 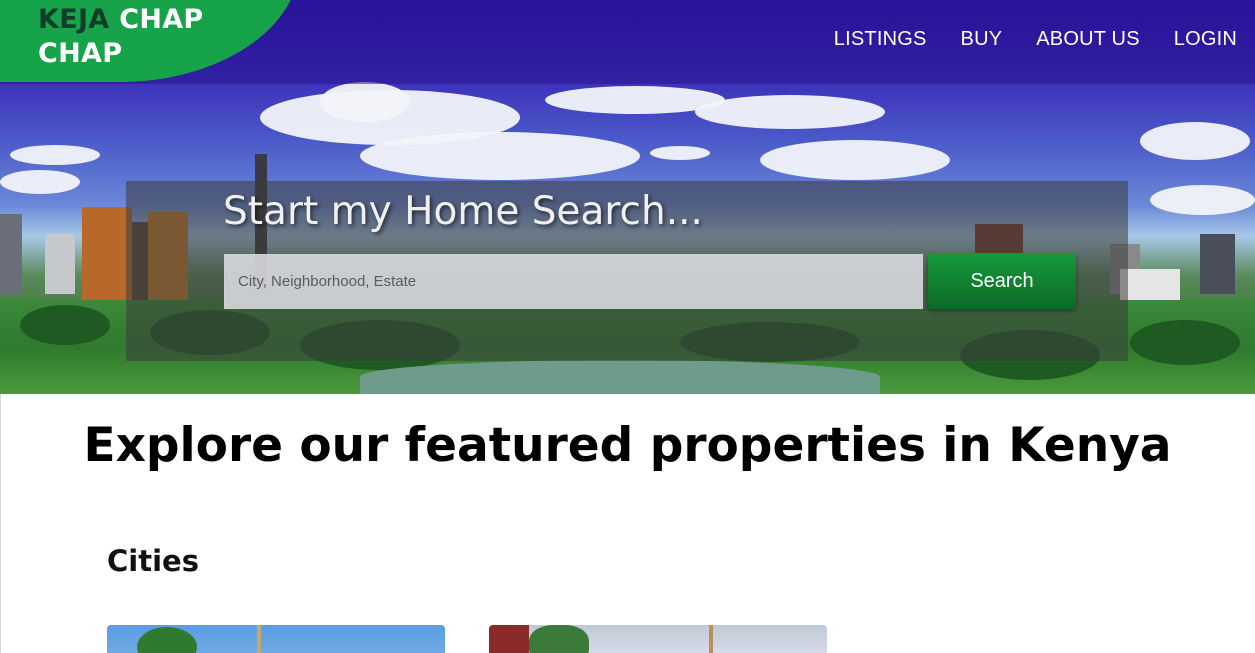 I want to click on search-button: Search, so click(x=1002, y=281).